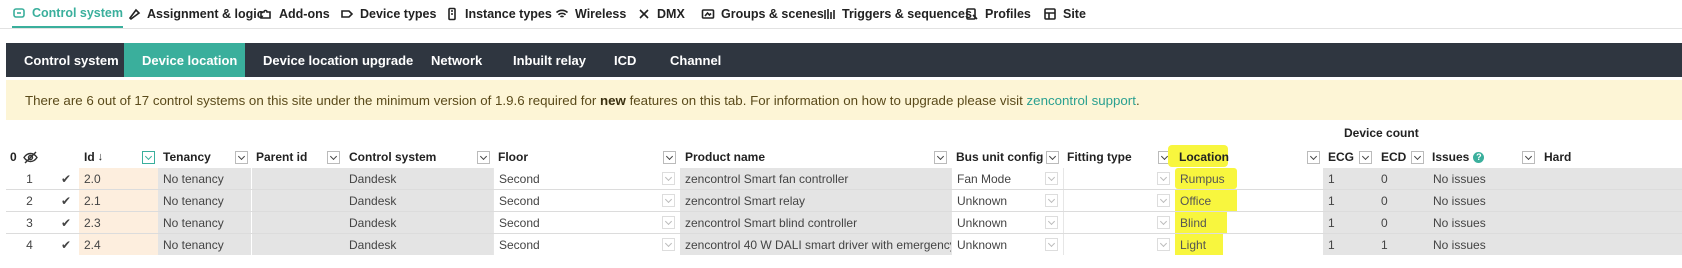 The height and width of the screenshot is (268, 1682). I want to click on product-name-column-header: Product name, so click(725, 157).